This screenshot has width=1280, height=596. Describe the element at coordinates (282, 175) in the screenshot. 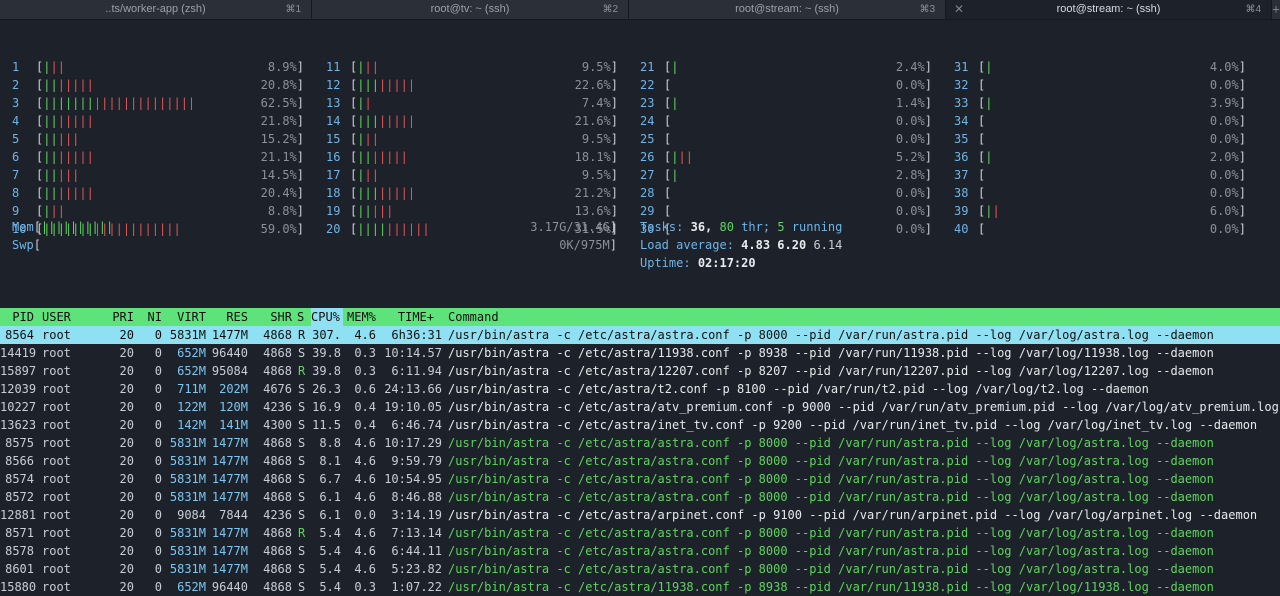

I see `cpu-percent: 14.5%]` at that location.